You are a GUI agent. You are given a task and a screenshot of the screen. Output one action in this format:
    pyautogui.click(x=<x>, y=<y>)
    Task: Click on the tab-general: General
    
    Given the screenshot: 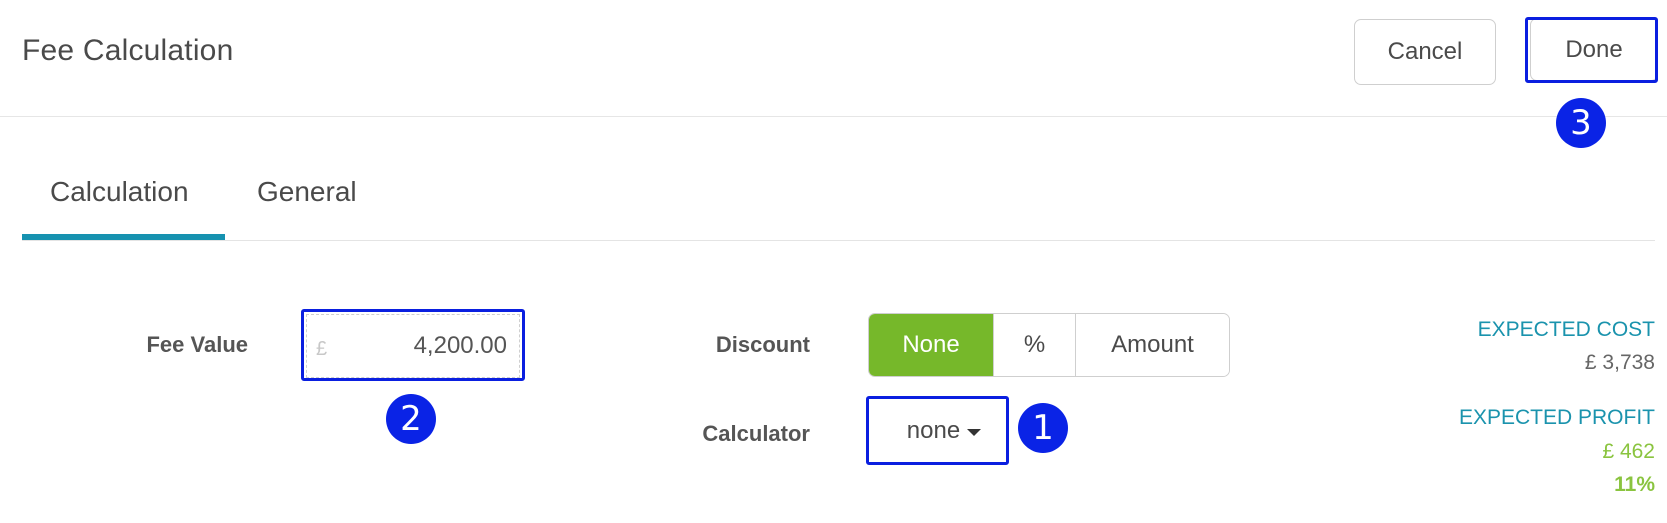 What is the action you would take?
    pyautogui.click(x=307, y=192)
    